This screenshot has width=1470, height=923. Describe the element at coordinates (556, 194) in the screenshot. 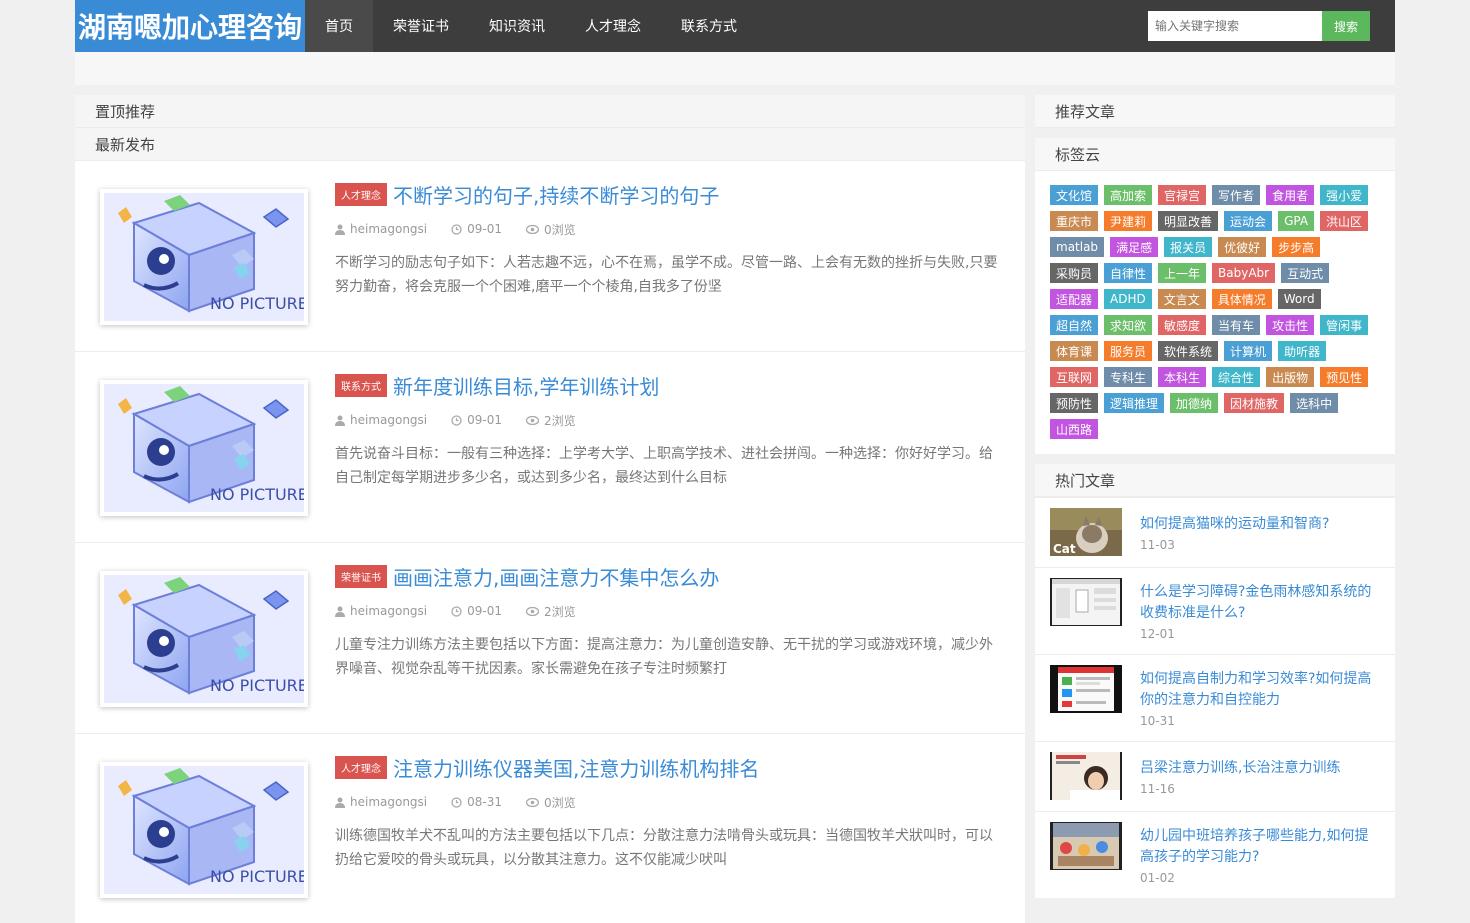

I see `post-title-link: 不断学习的句子,持续不断学习的句子` at that location.